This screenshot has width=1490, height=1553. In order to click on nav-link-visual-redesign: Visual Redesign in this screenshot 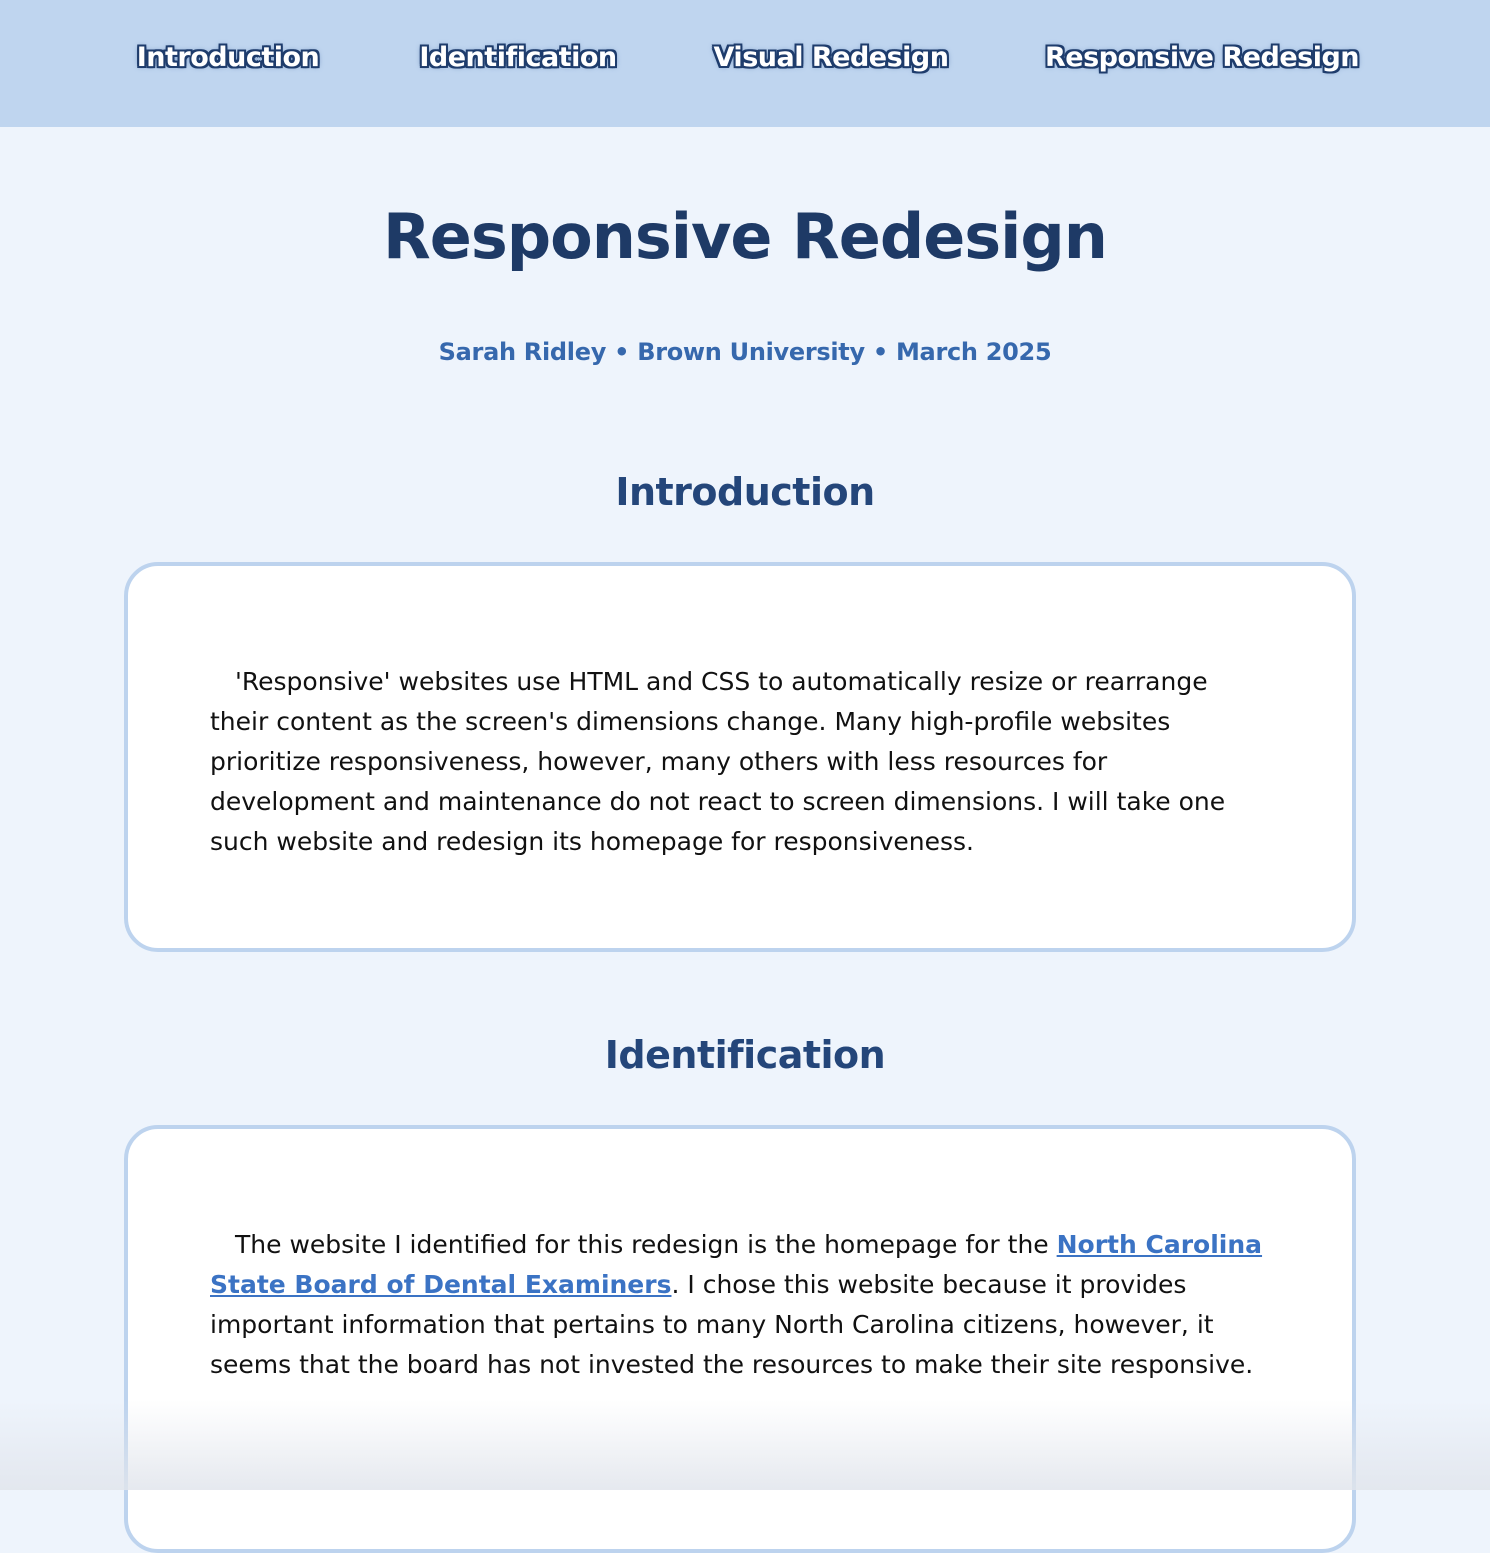, I will do `click(831, 57)`.